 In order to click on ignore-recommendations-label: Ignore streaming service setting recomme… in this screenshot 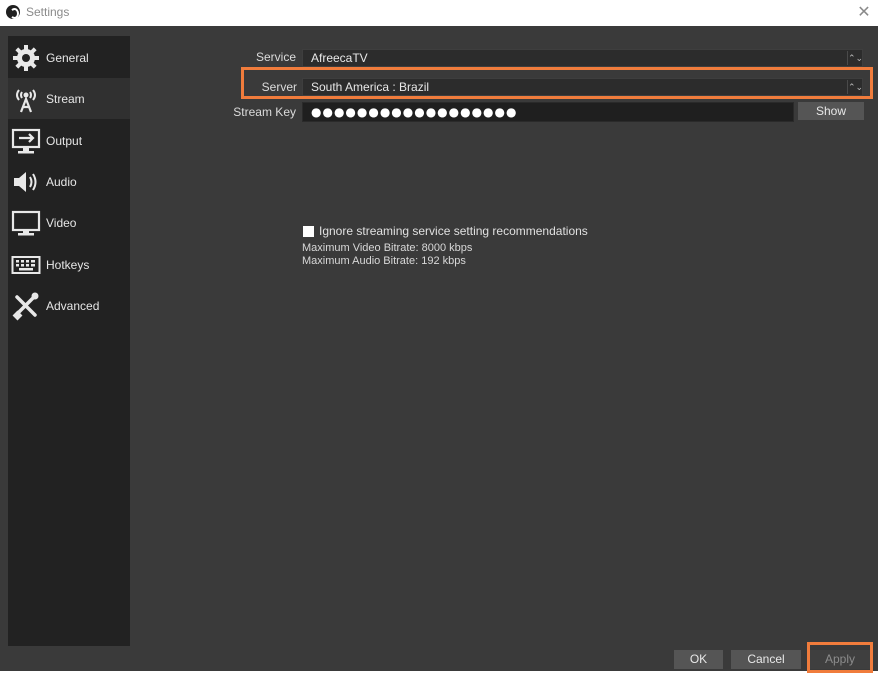, I will do `click(453, 231)`.